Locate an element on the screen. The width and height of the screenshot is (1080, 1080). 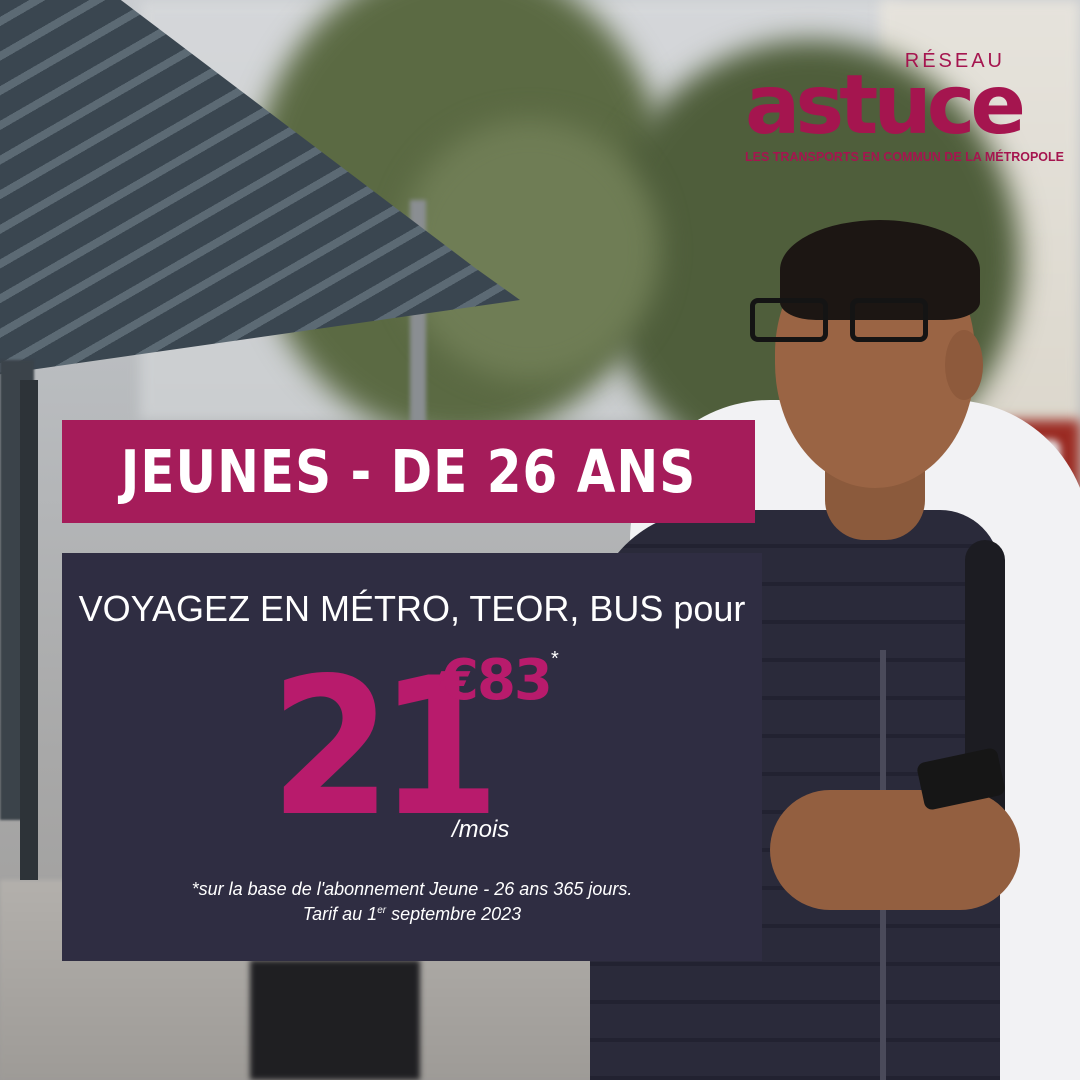
footnote-line-2: Tarif au 1er septembre 2023 is located at coordinates (412, 912).